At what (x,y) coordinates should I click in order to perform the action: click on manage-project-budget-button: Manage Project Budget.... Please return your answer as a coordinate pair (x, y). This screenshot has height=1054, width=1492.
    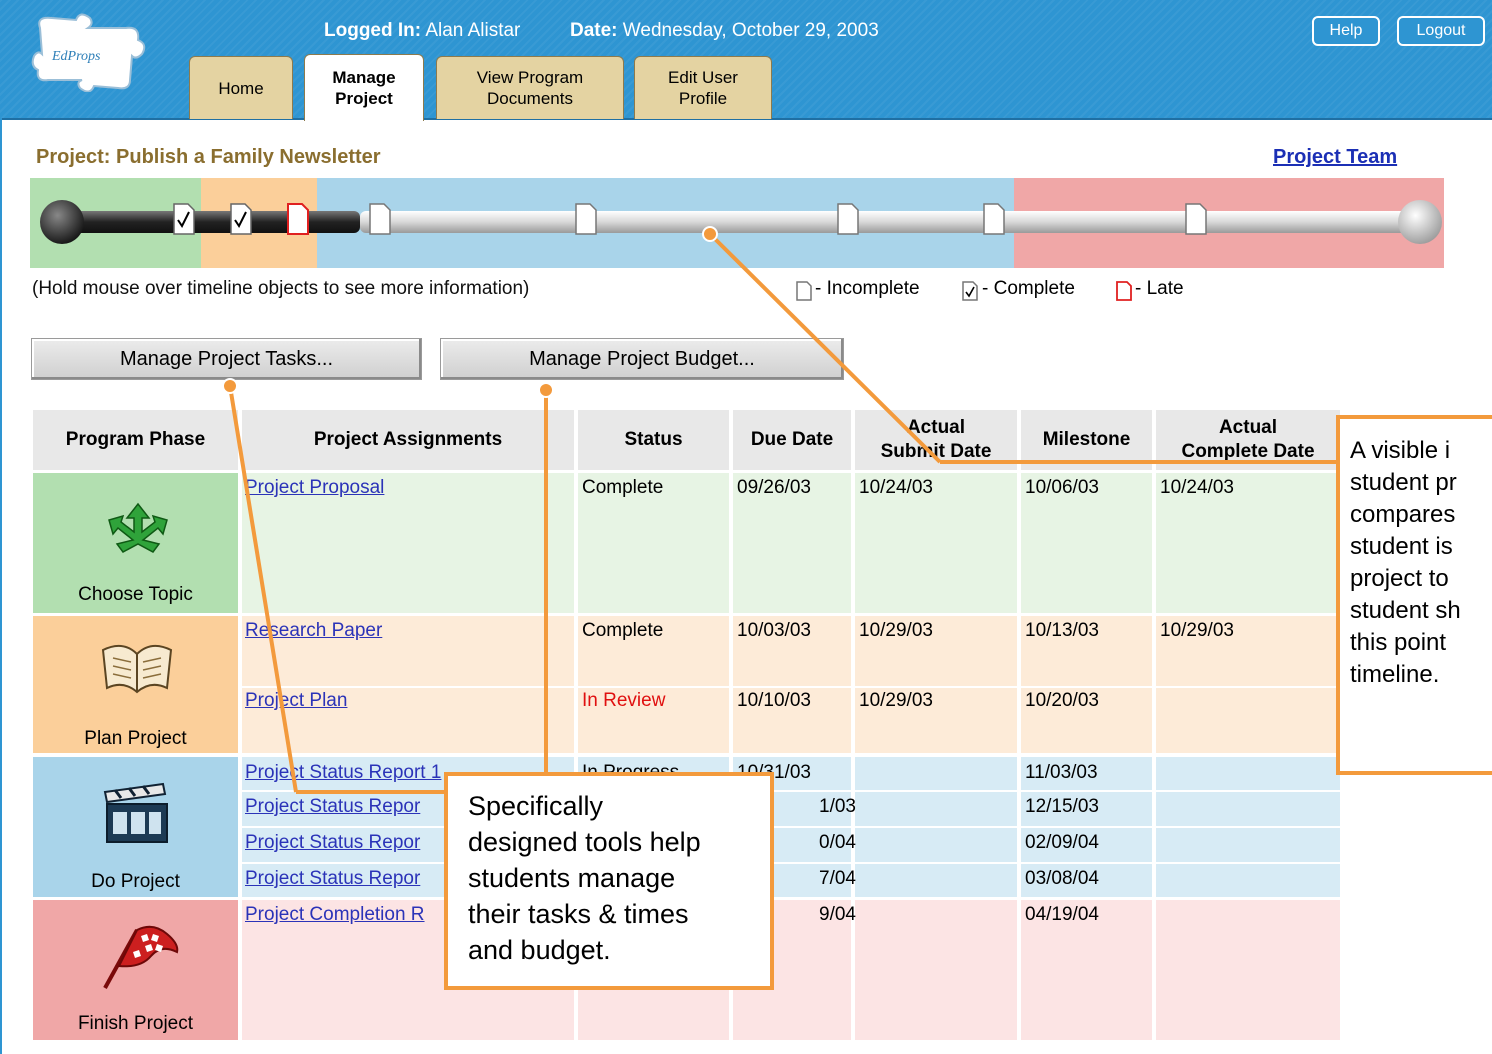
    Looking at the image, I should click on (642, 359).